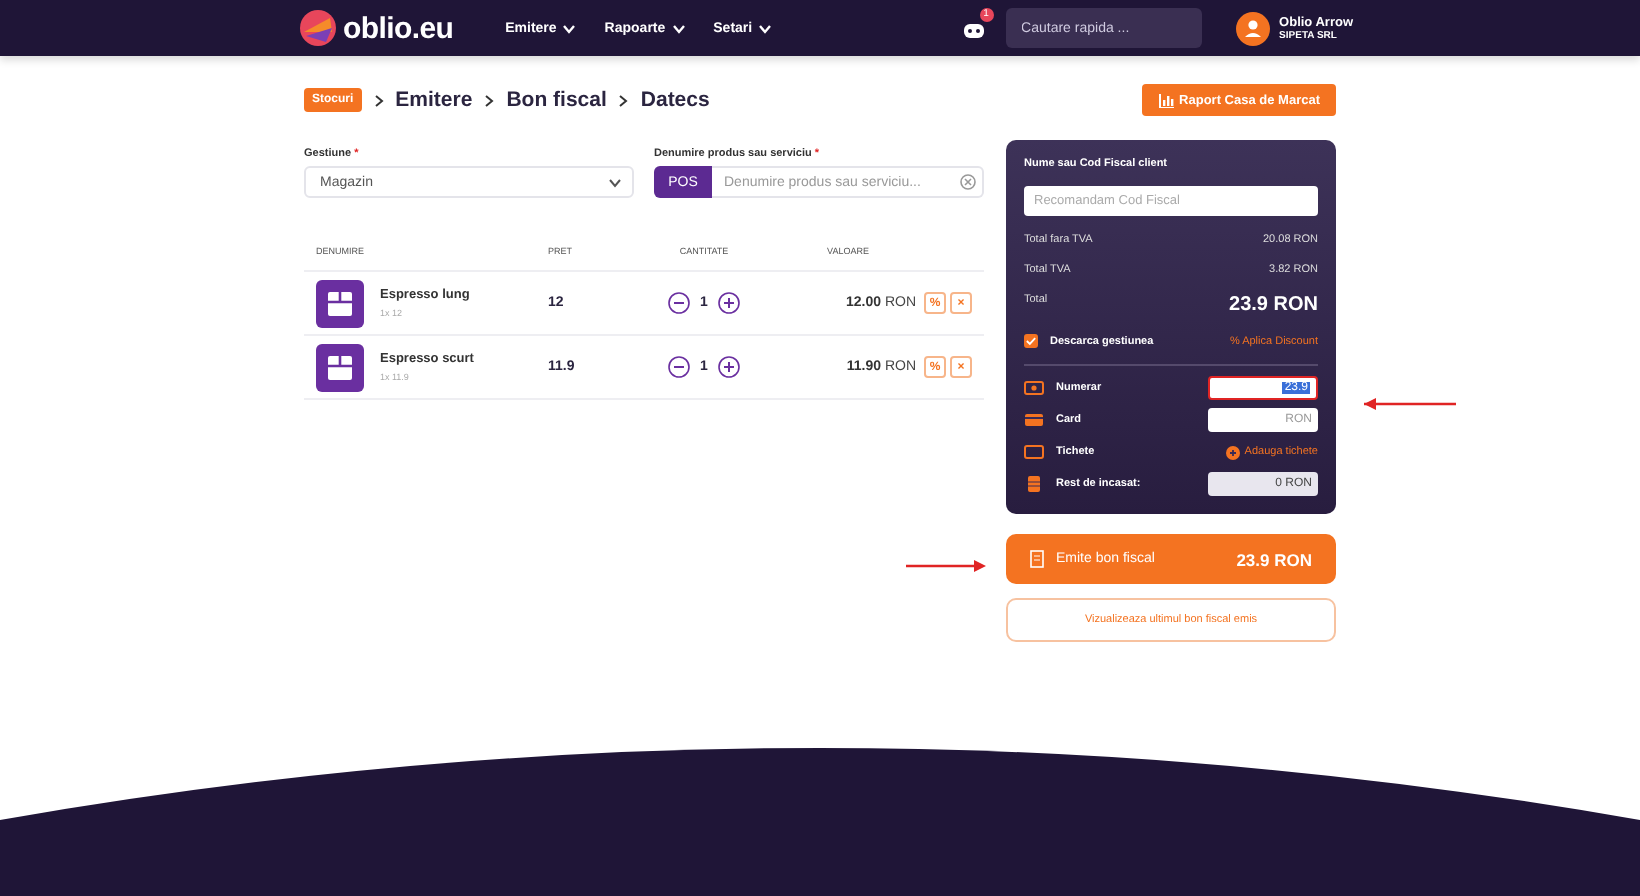  What do you see at coordinates (1233, 452) in the screenshot?
I see `plus-circle-icon` at bounding box center [1233, 452].